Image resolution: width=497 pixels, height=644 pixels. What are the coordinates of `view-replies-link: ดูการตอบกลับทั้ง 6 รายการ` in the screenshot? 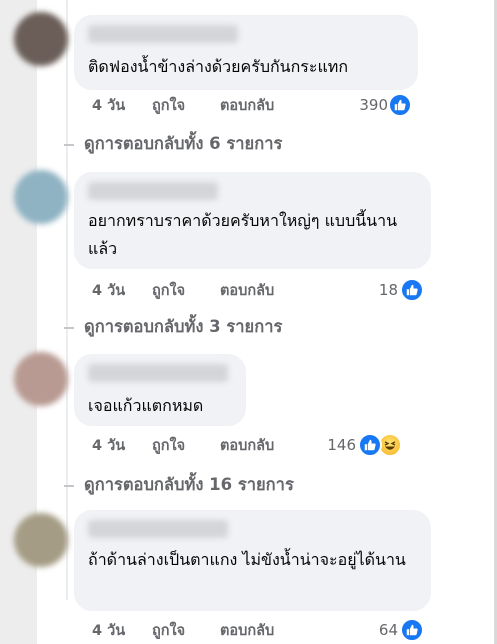 It's located at (173, 144).